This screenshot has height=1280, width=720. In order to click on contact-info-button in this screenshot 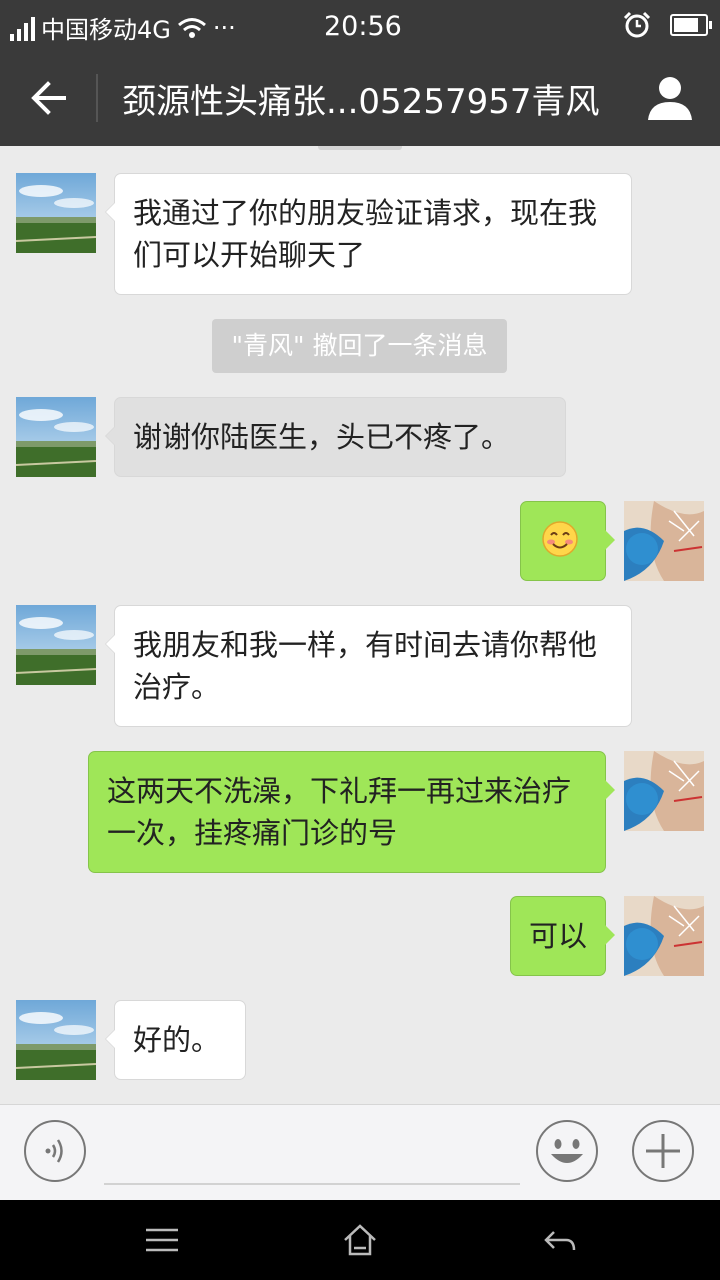, I will do `click(670, 98)`.